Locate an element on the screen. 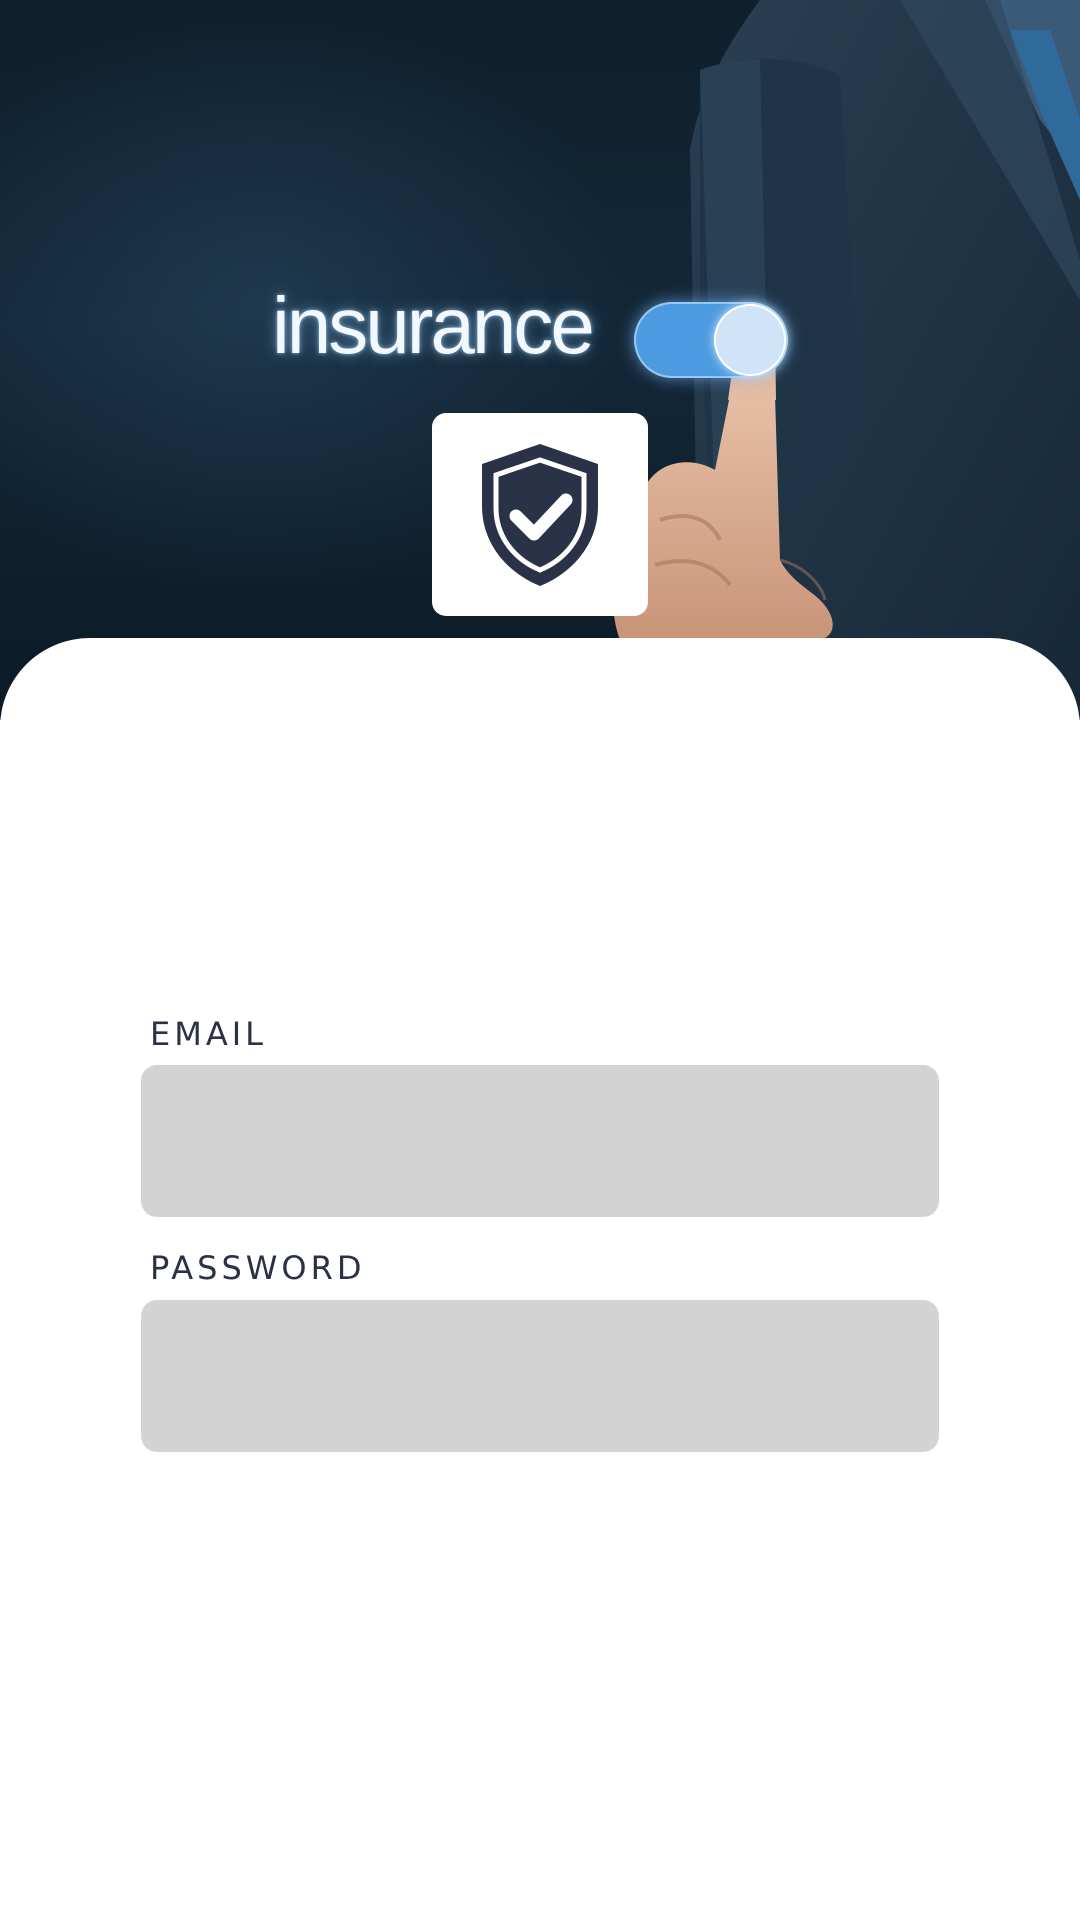  shield-check-icon is located at coordinates (540, 514).